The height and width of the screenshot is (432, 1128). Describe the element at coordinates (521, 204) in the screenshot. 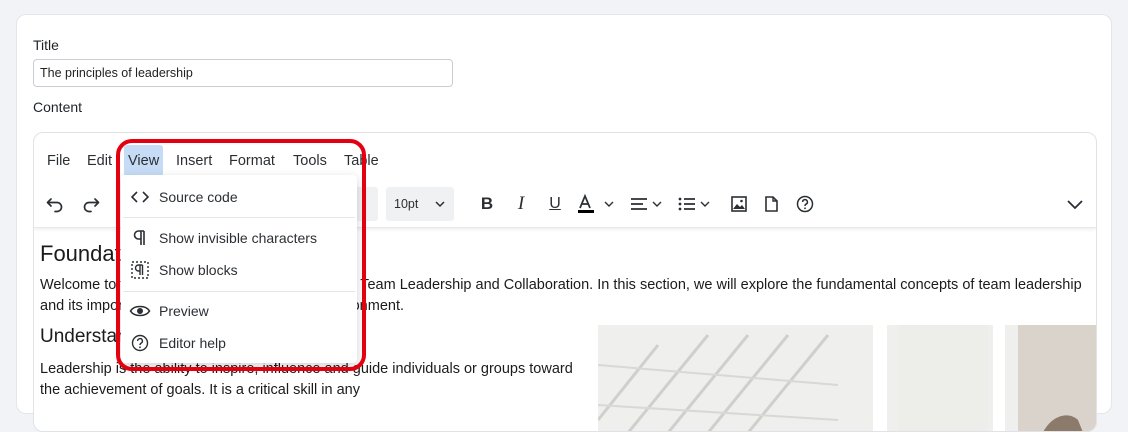

I see `italic-icon: I` at that location.